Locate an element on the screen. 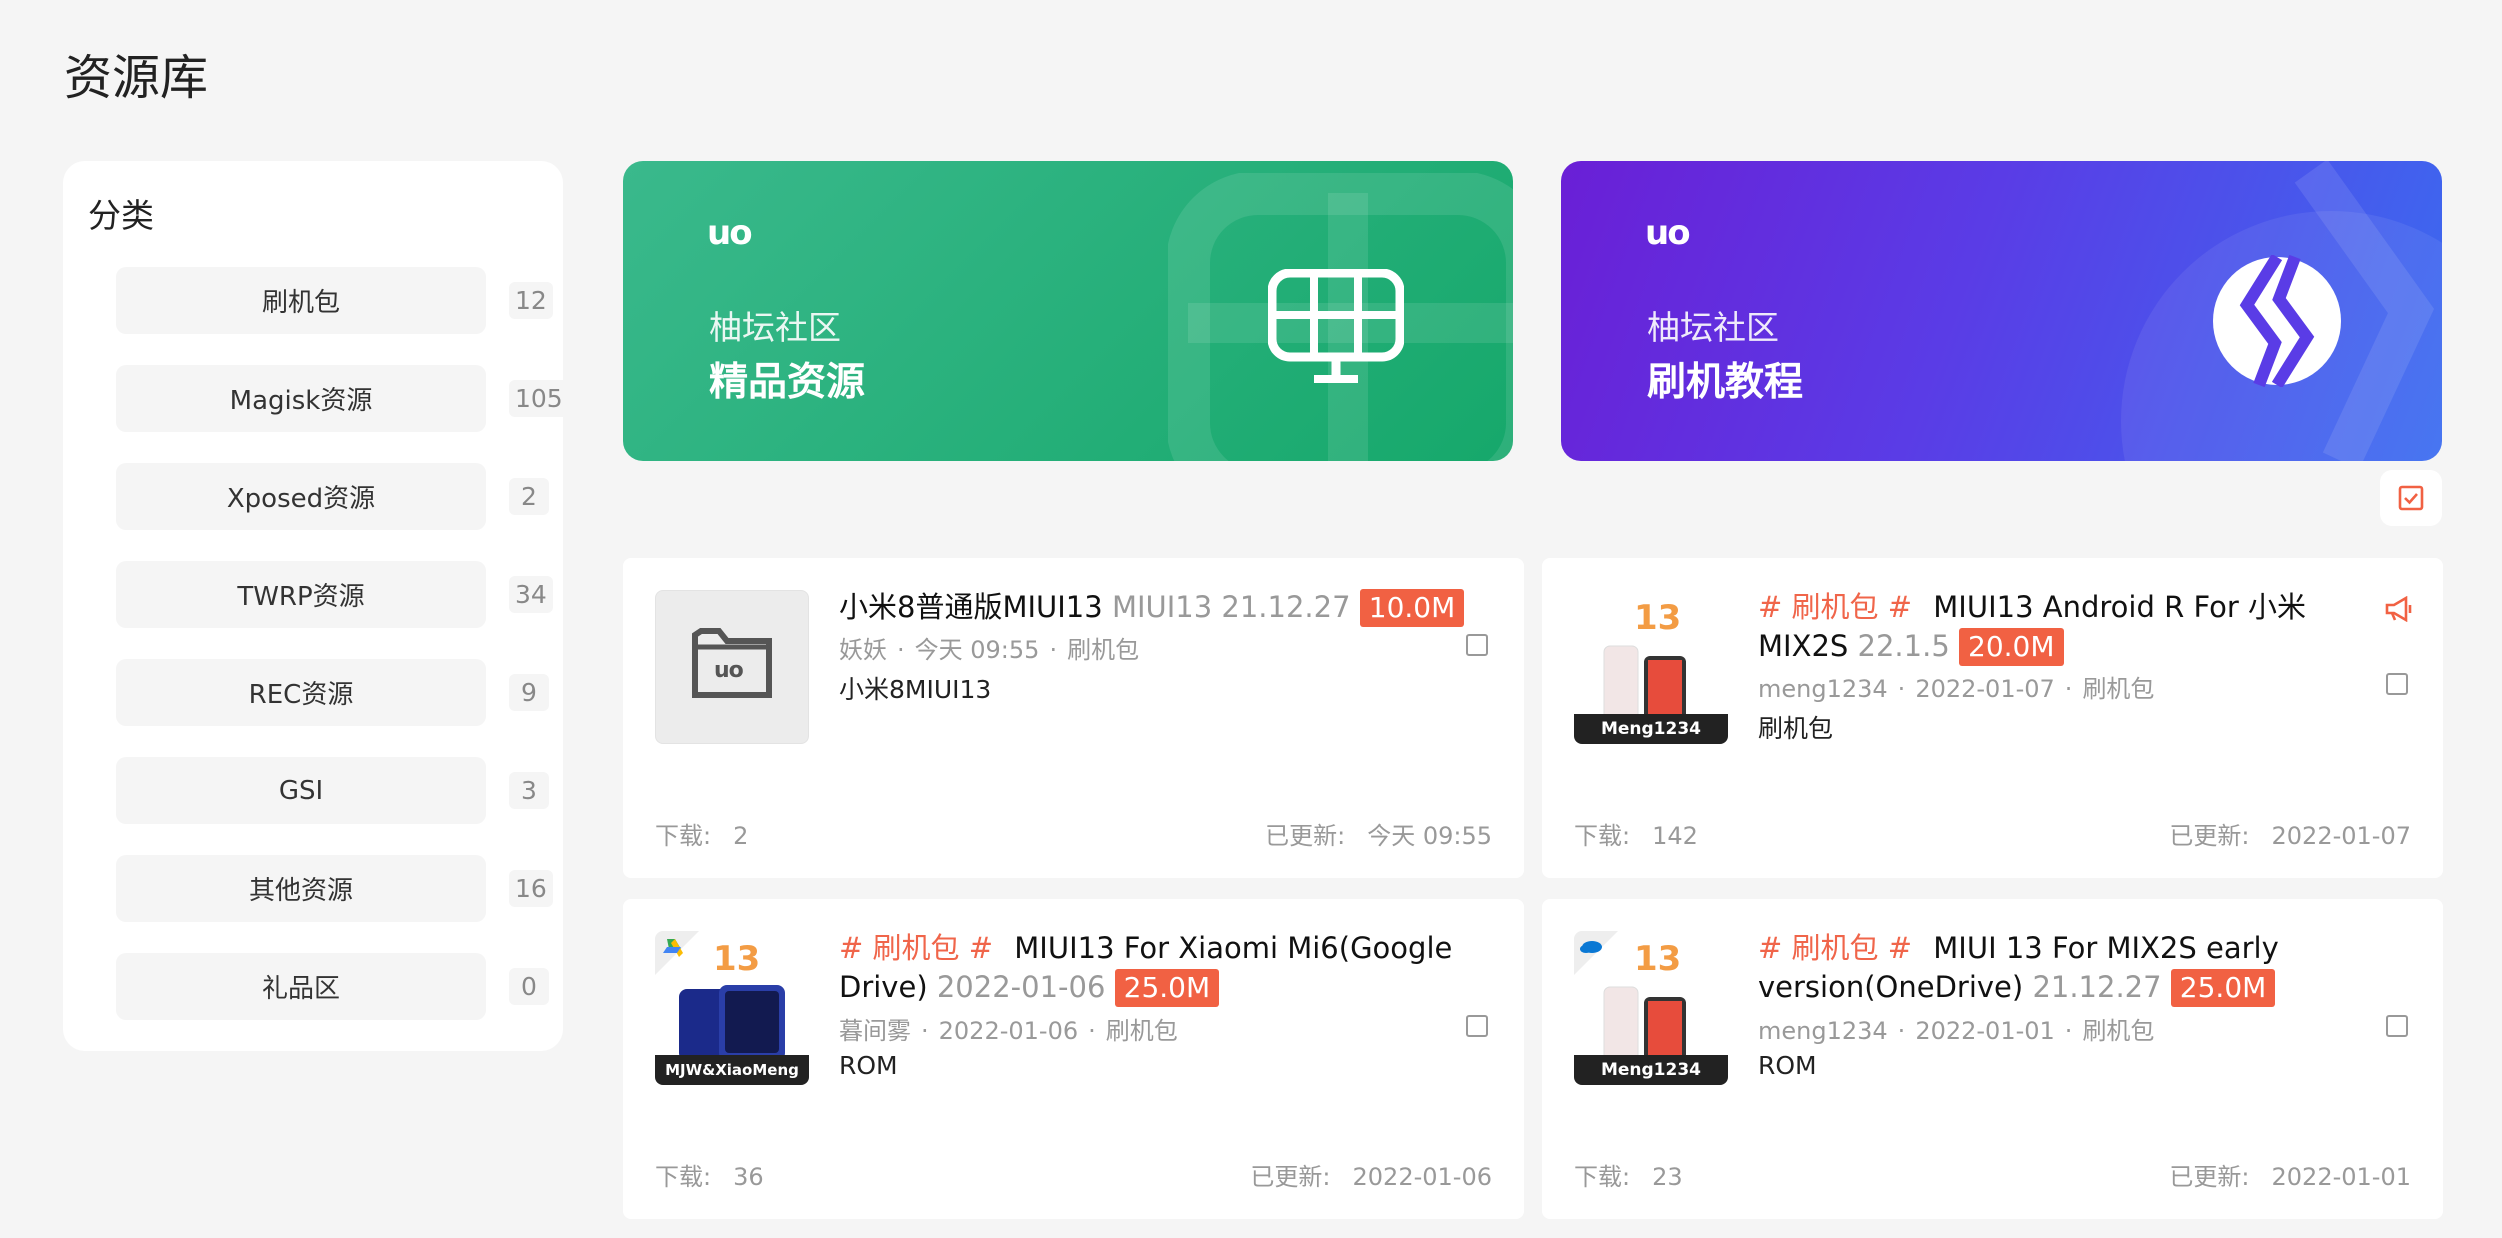  category-count: 0 is located at coordinates (529, 986).